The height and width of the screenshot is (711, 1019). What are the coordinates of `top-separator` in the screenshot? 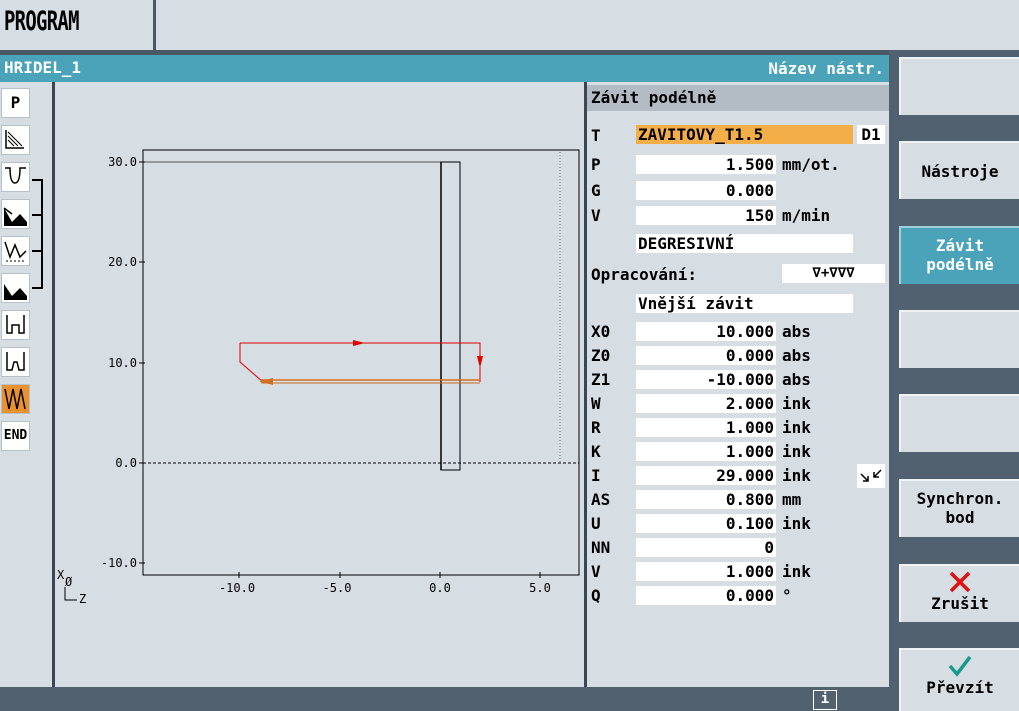 It's located at (154, 25).